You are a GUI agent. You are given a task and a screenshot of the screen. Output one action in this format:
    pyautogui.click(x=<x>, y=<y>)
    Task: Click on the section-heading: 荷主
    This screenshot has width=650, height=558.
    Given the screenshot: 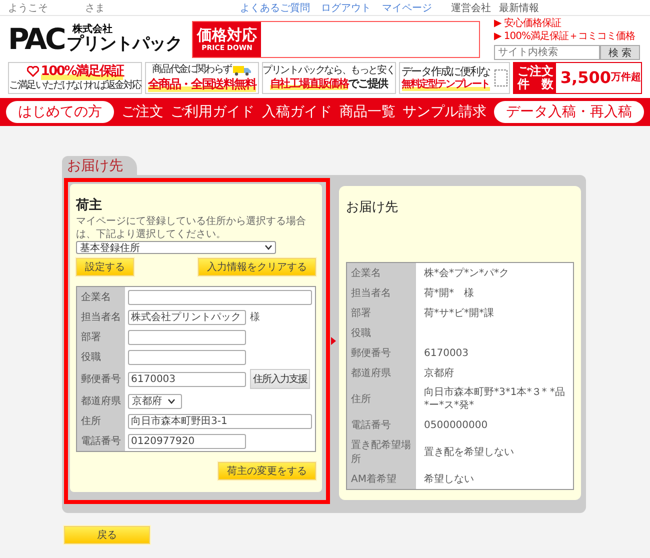 What is the action you would take?
    pyautogui.click(x=89, y=205)
    